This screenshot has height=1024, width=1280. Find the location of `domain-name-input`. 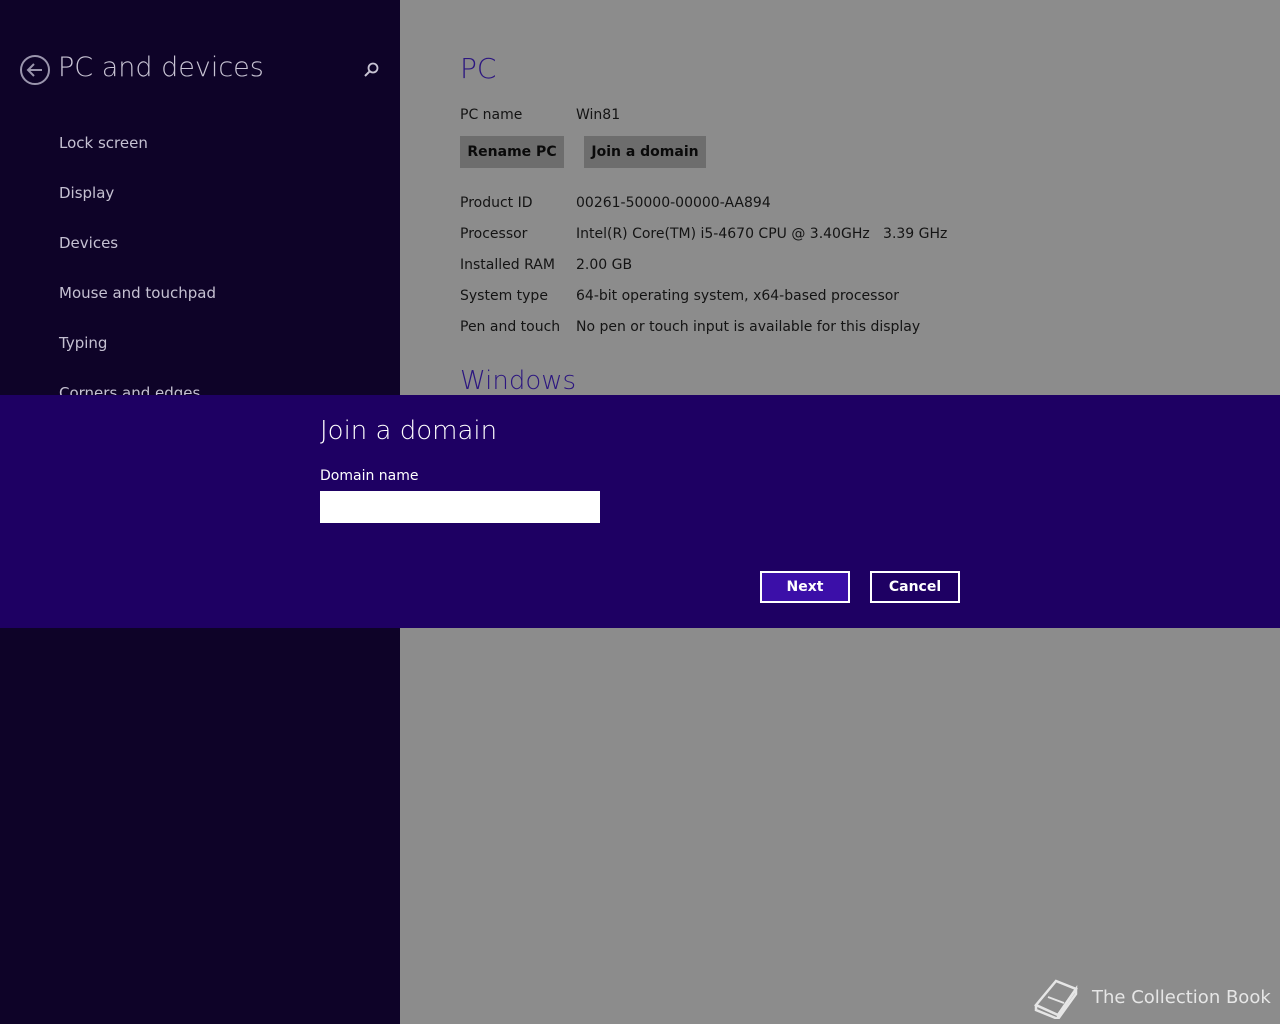

domain-name-input is located at coordinates (460, 507).